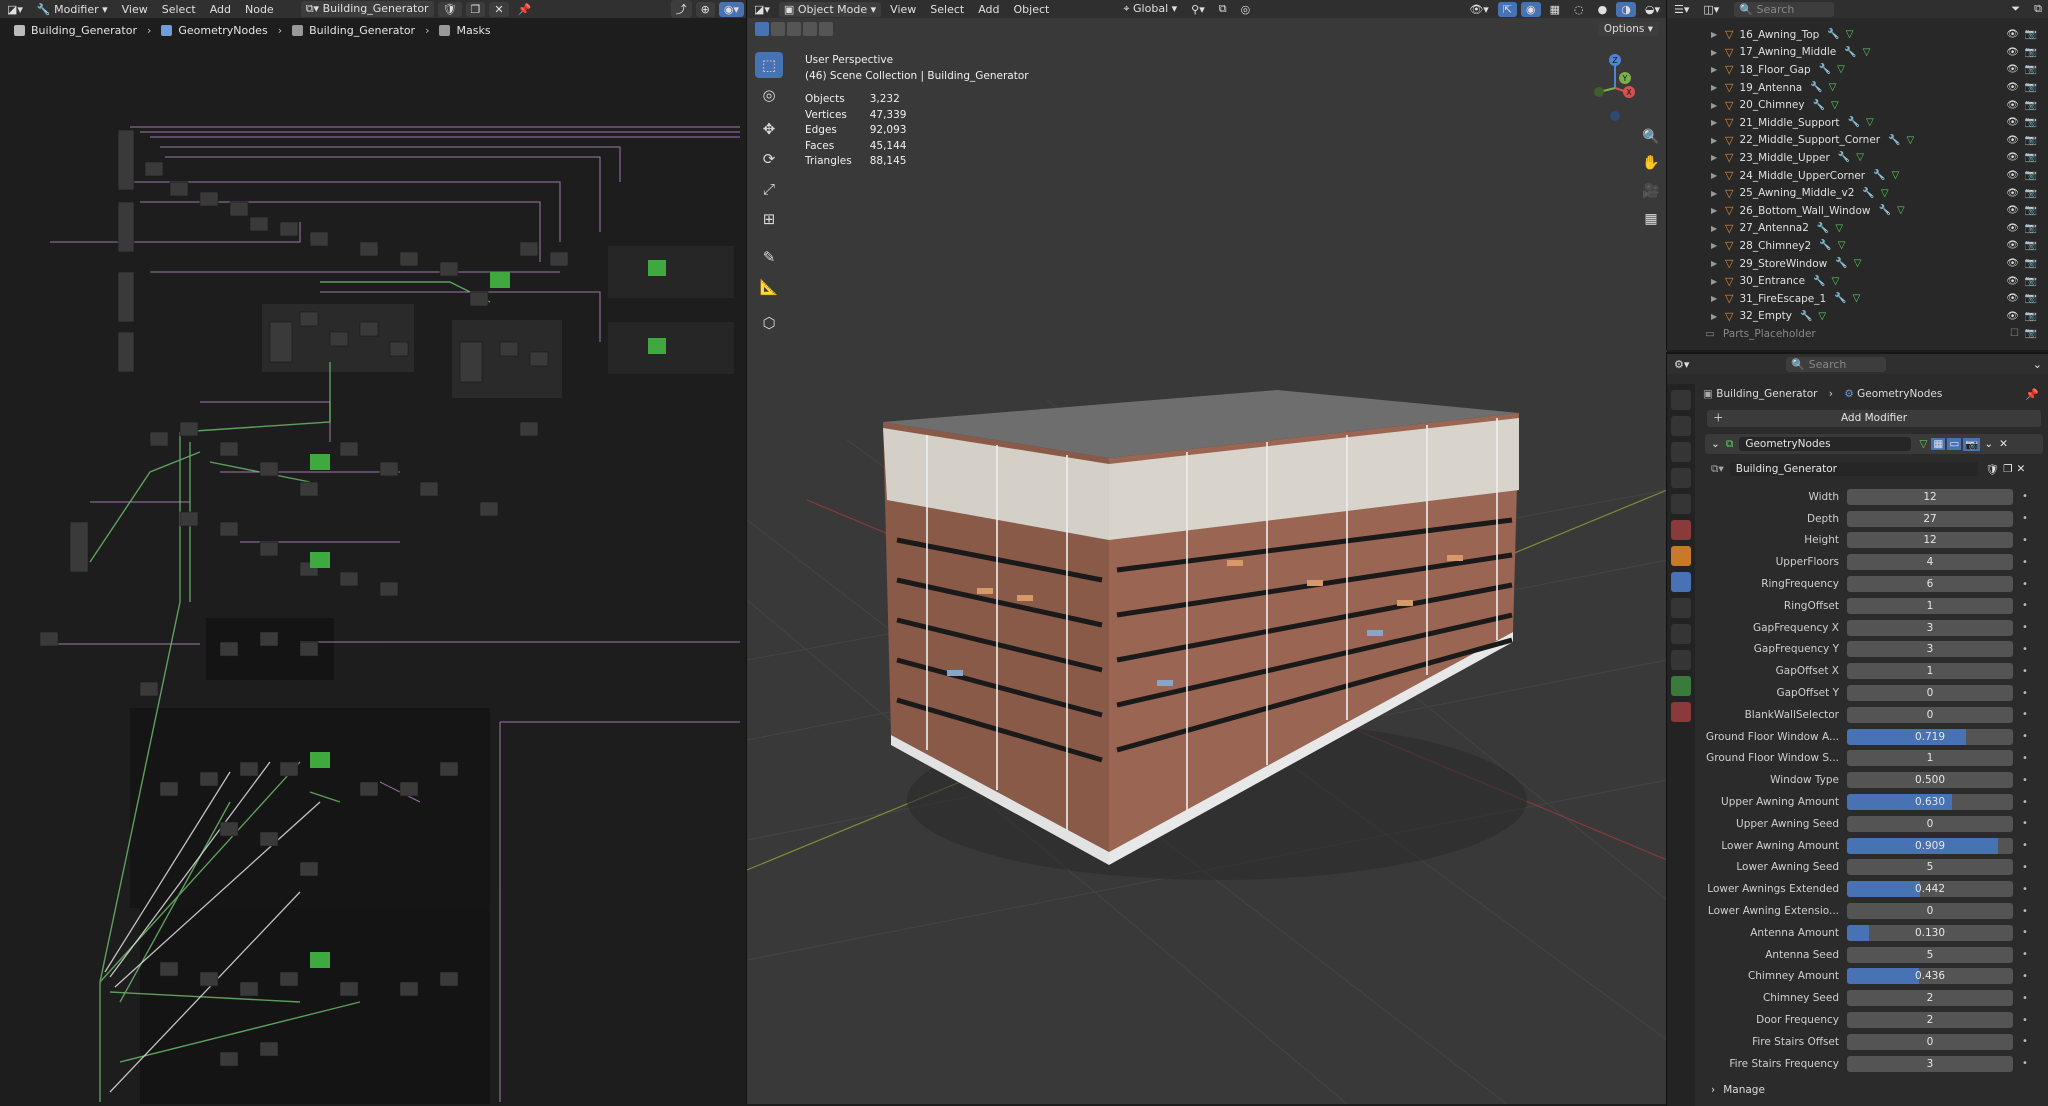  Describe the element at coordinates (84, 30) in the screenshot. I see `breadcrumb-object: Building_Generator` at that location.